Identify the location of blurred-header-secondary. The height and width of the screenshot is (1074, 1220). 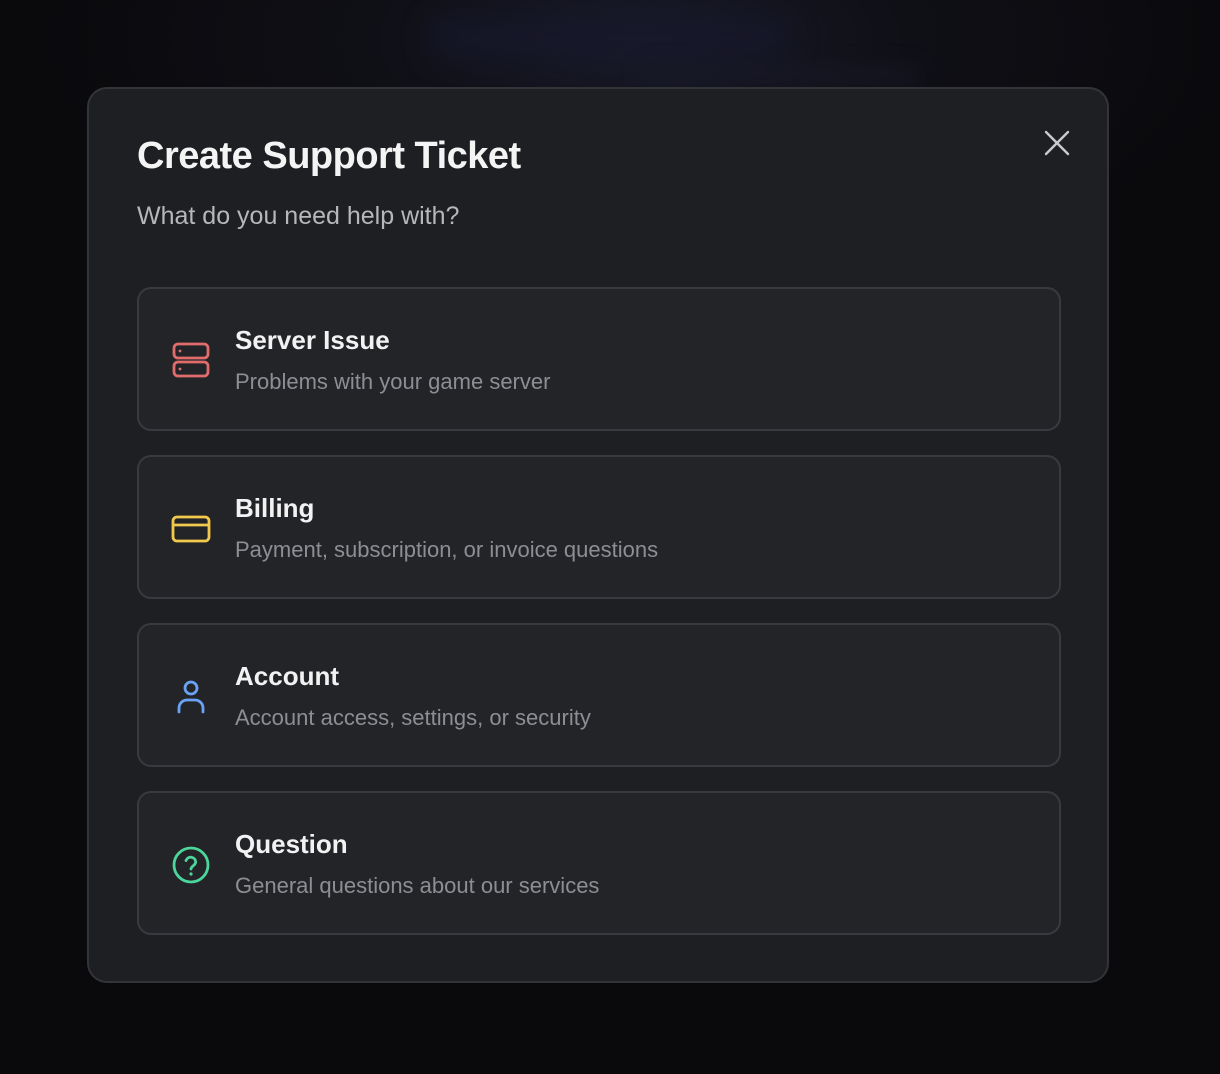
(780, 75).